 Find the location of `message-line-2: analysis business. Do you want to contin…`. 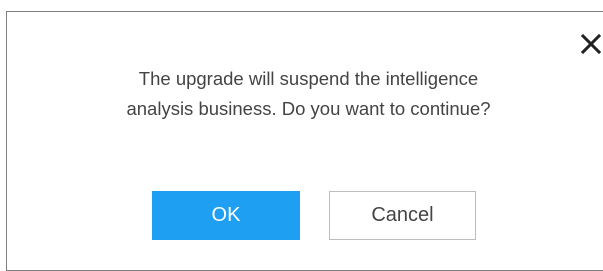

message-line-2: analysis business. Do you want to contin… is located at coordinates (308, 108).